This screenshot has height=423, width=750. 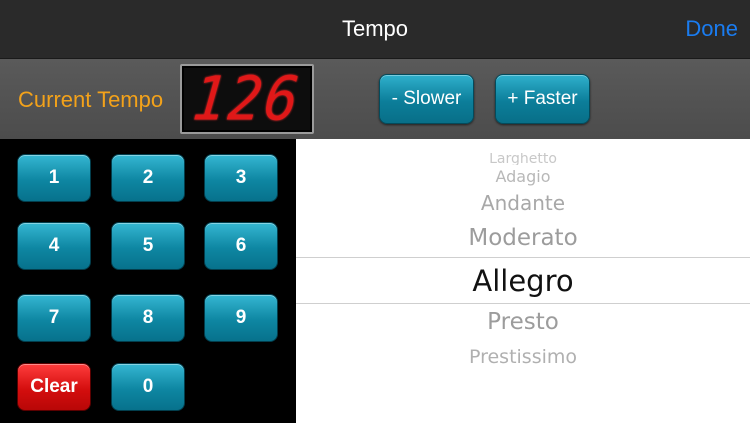 I want to click on key-2: 2, so click(x=148, y=178).